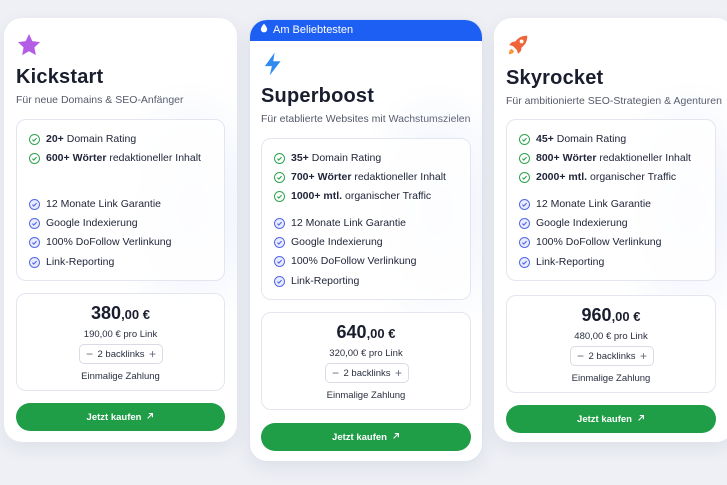 The width and height of the screenshot is (727, 485). I want to click on feature-item: 45+ Domain Rating, so click(572, 139).